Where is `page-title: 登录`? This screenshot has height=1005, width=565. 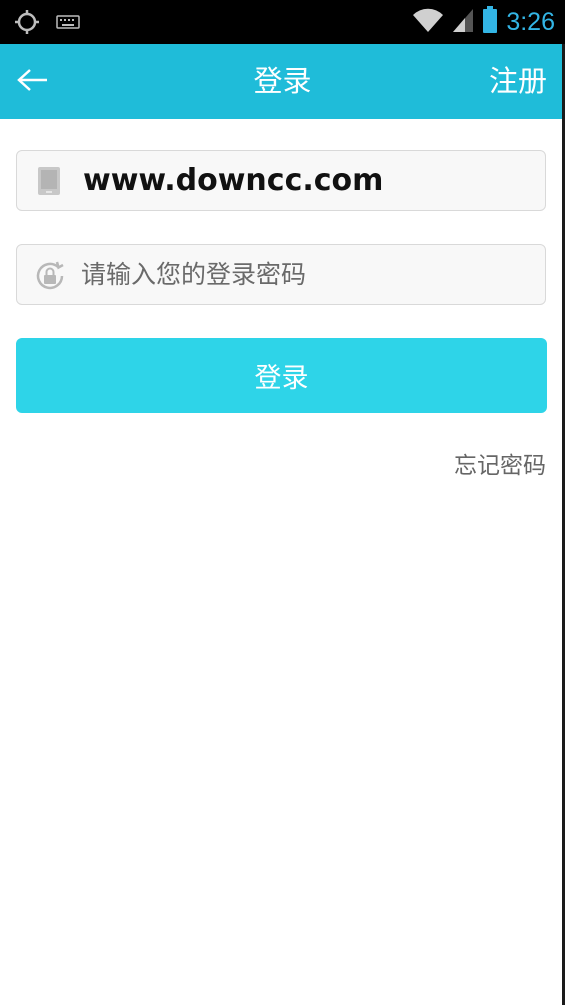
page-title: 登录 is located at coordinates (282, 81).